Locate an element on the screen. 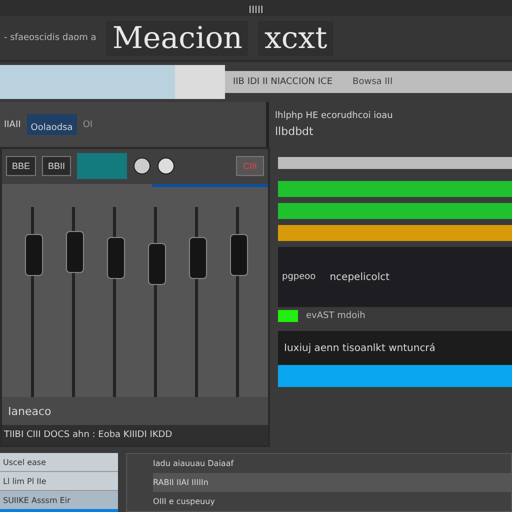 This screenshot has width=512, height=512. transport-label: IIAII is located at coordinates (12, 125).